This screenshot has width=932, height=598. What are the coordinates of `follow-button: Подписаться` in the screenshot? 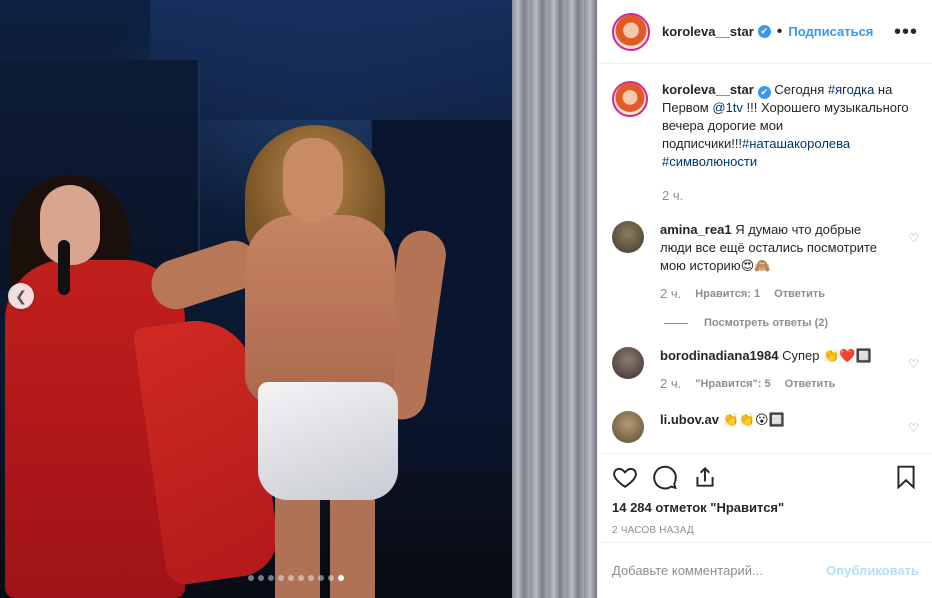 It's located at (830, 31).